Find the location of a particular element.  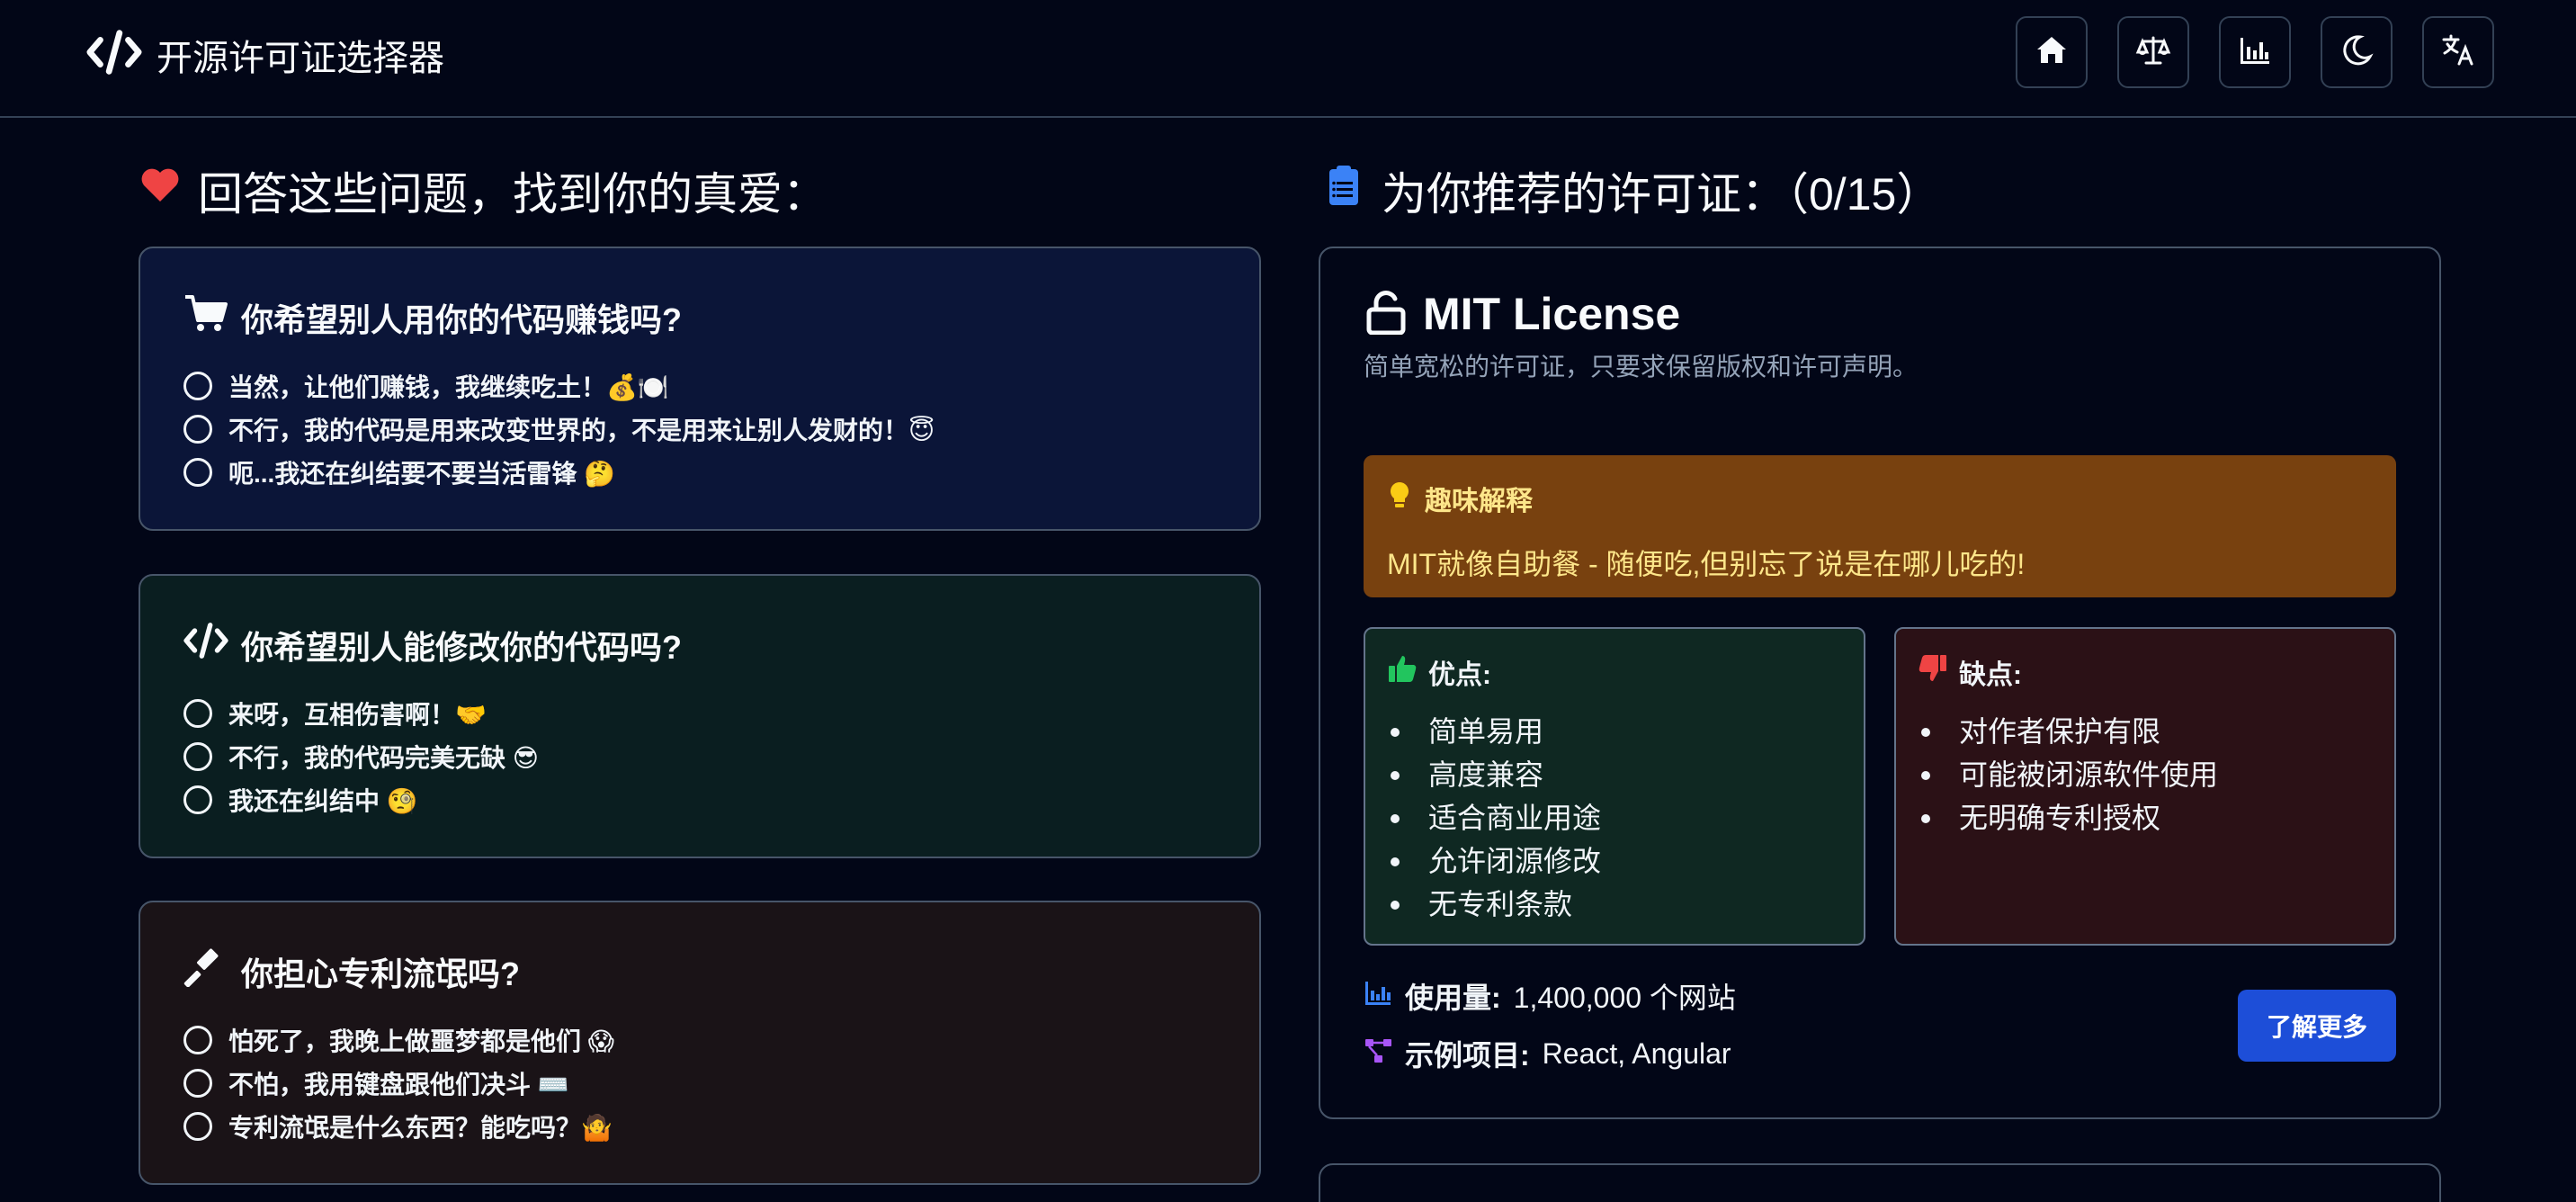

questions-title-text: 回答这些问题，找到你的真爱： is located at coordinates (512, 194).